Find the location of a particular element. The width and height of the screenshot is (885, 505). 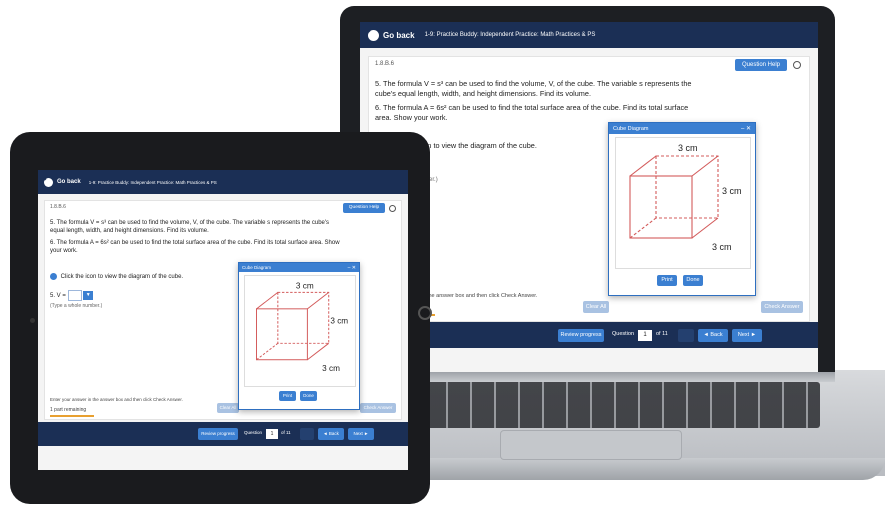

progress-bar is located at coordinates (72, 416).